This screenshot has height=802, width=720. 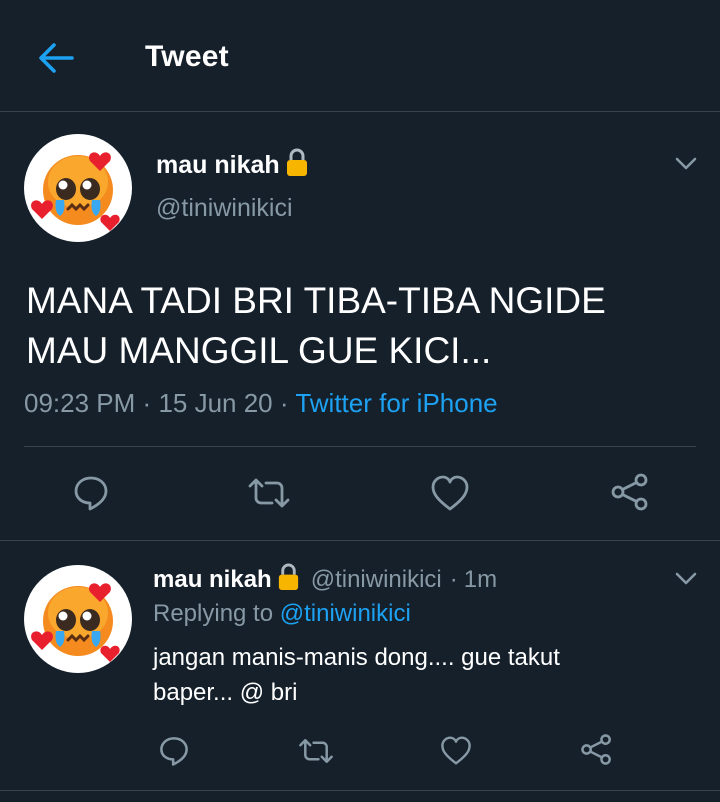 I want to click on reply-button, so click(x=91, y=493).